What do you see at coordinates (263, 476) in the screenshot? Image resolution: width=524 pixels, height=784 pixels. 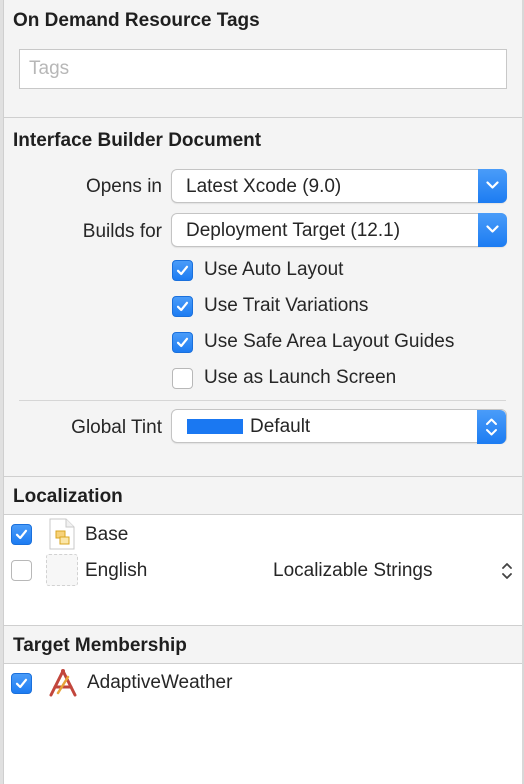 I see `ib-divider` at bounding box center [263, 476].